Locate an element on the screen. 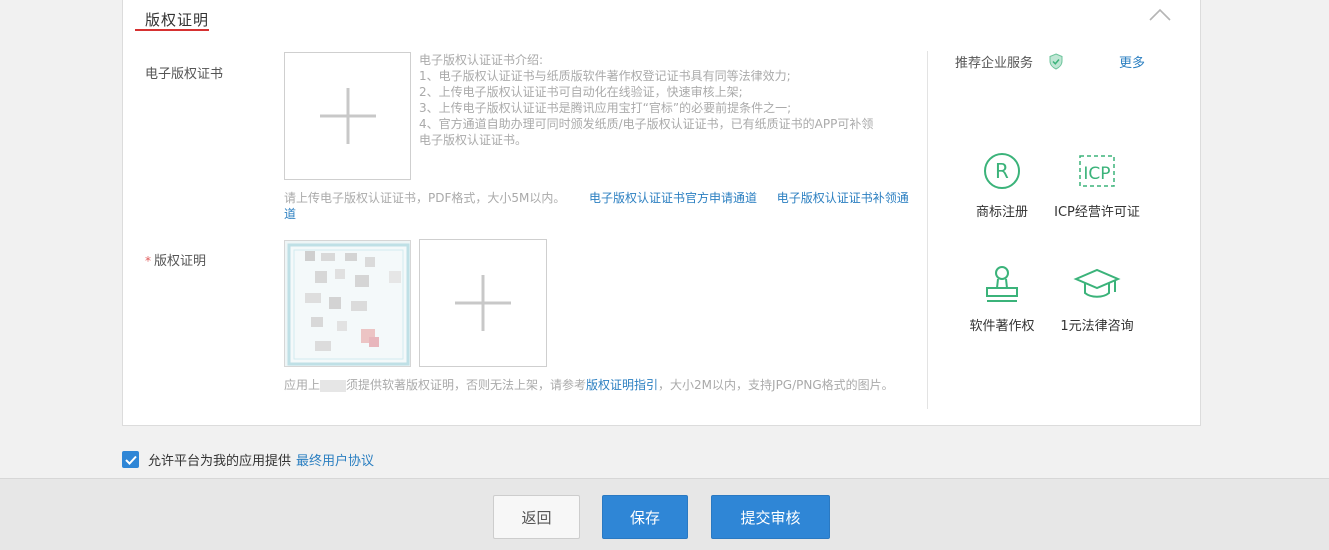 This screenshot has height=550, width=1329. checkmark-icon is located at coordinates (130, 460).